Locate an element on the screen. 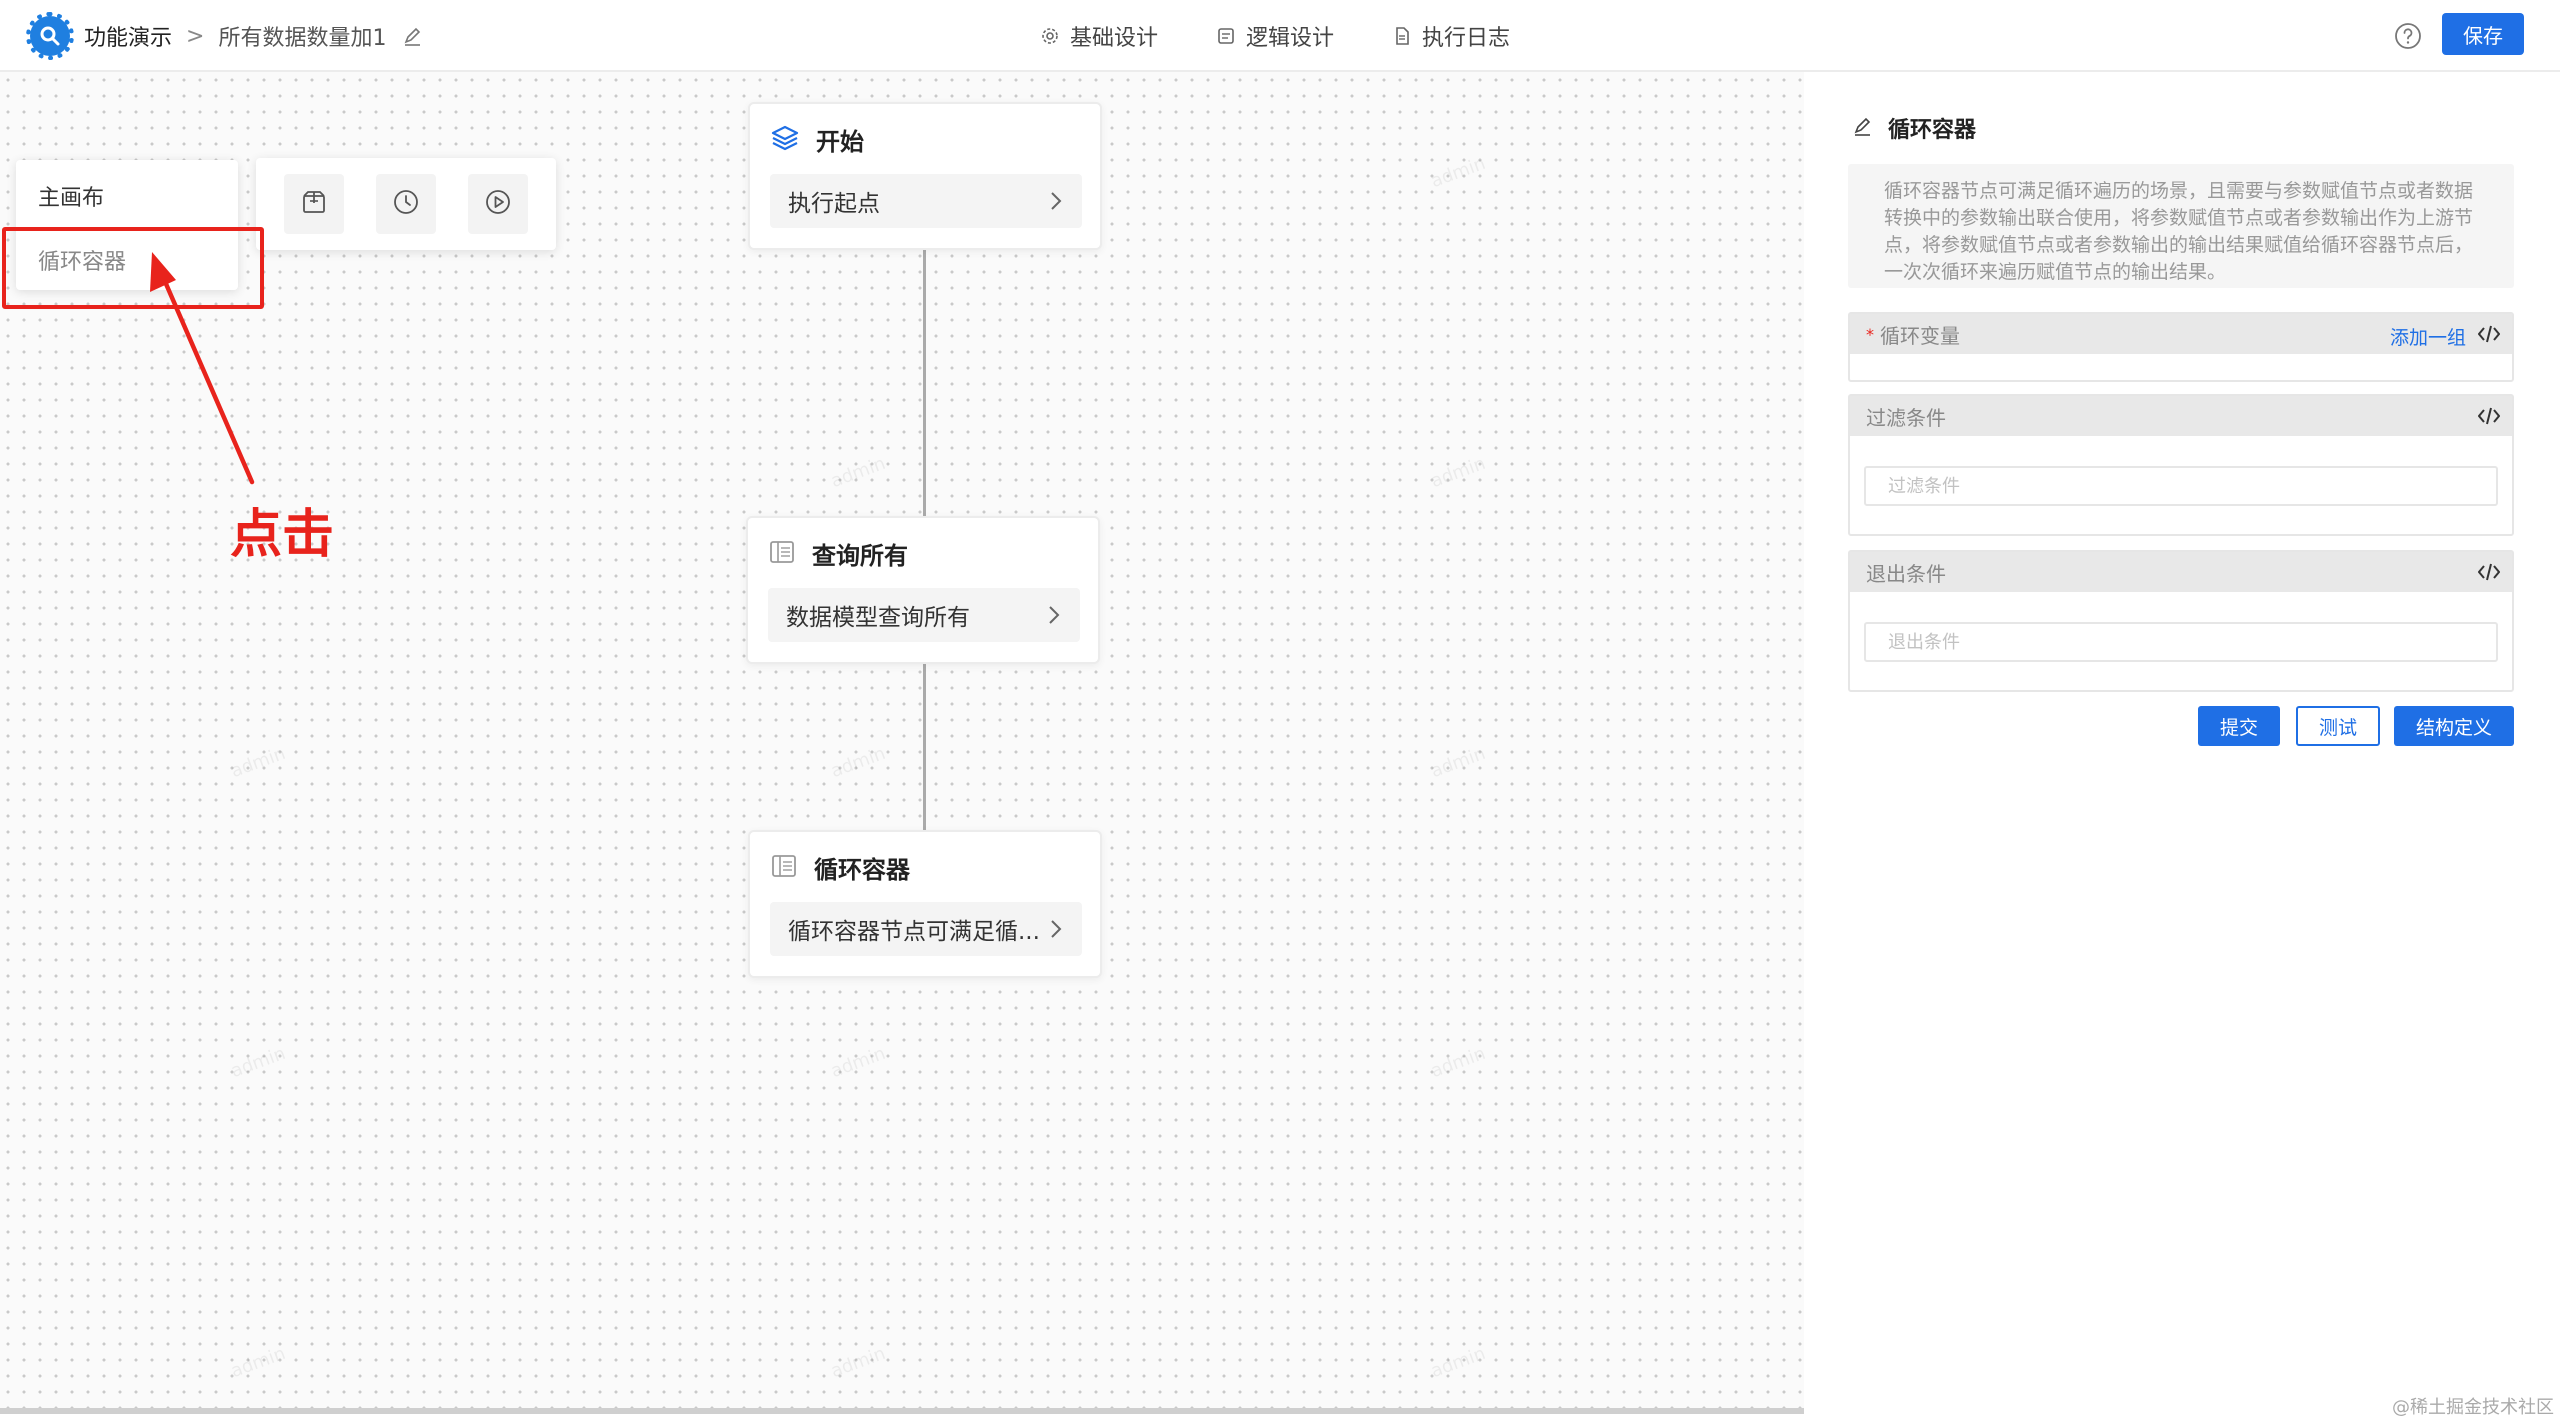 The width and height of the screenshot is (2560, 1423). node-header: 查询所有 is located at coordinates (838, 553).